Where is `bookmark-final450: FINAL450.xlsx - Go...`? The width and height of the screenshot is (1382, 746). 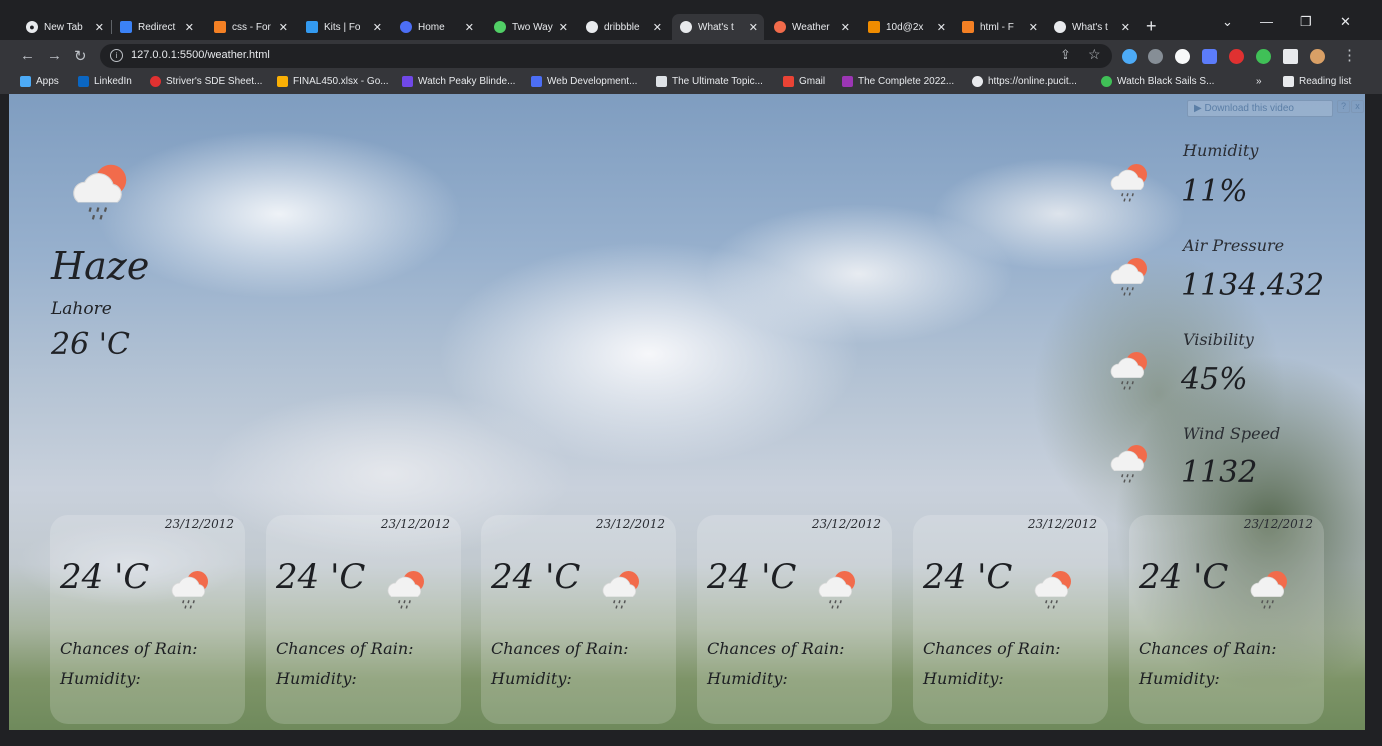
bookmark-final450: FINAL450.xlsx - Go... is located at coordinates (333, 81).